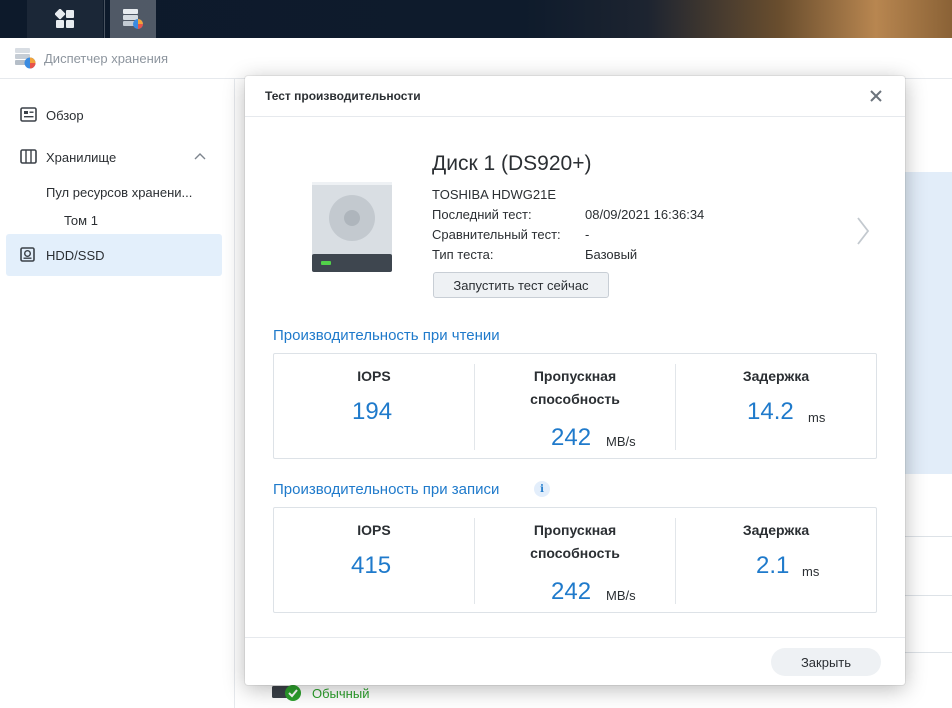  Describe the element at coordinates (863, 231) in the screenshot. I see `chevron-right-icon` at that location.